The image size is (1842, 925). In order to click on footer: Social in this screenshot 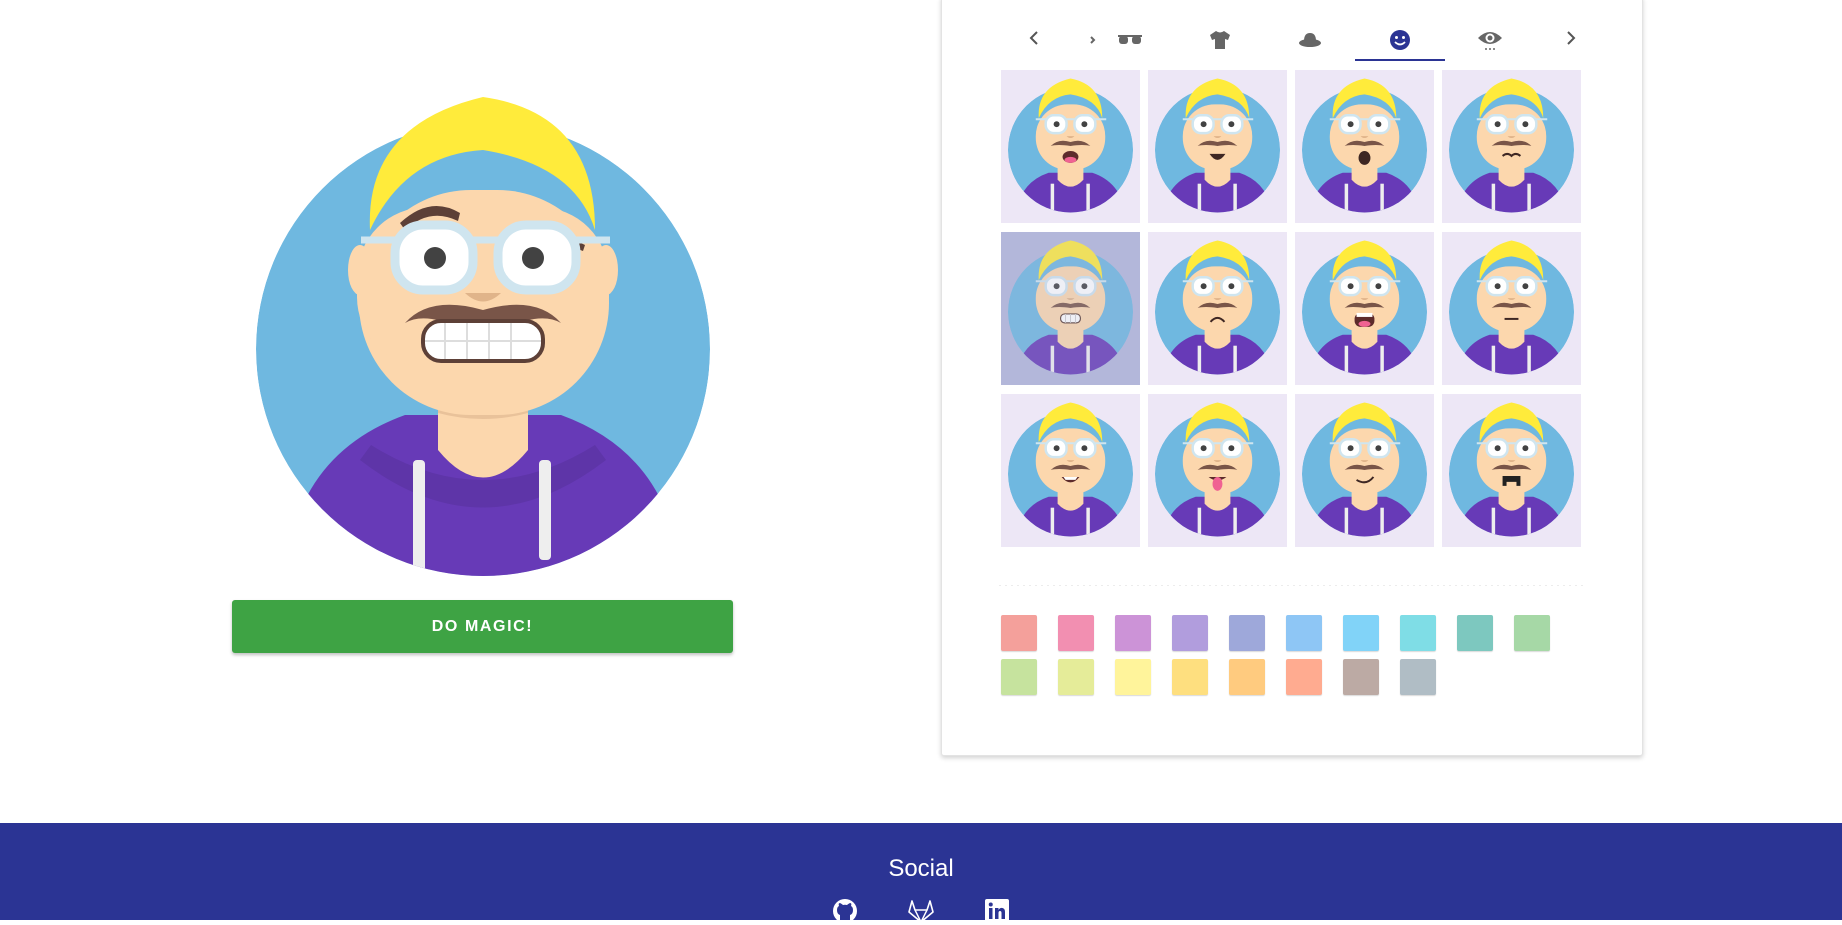, I will do `click(921, 873)`.